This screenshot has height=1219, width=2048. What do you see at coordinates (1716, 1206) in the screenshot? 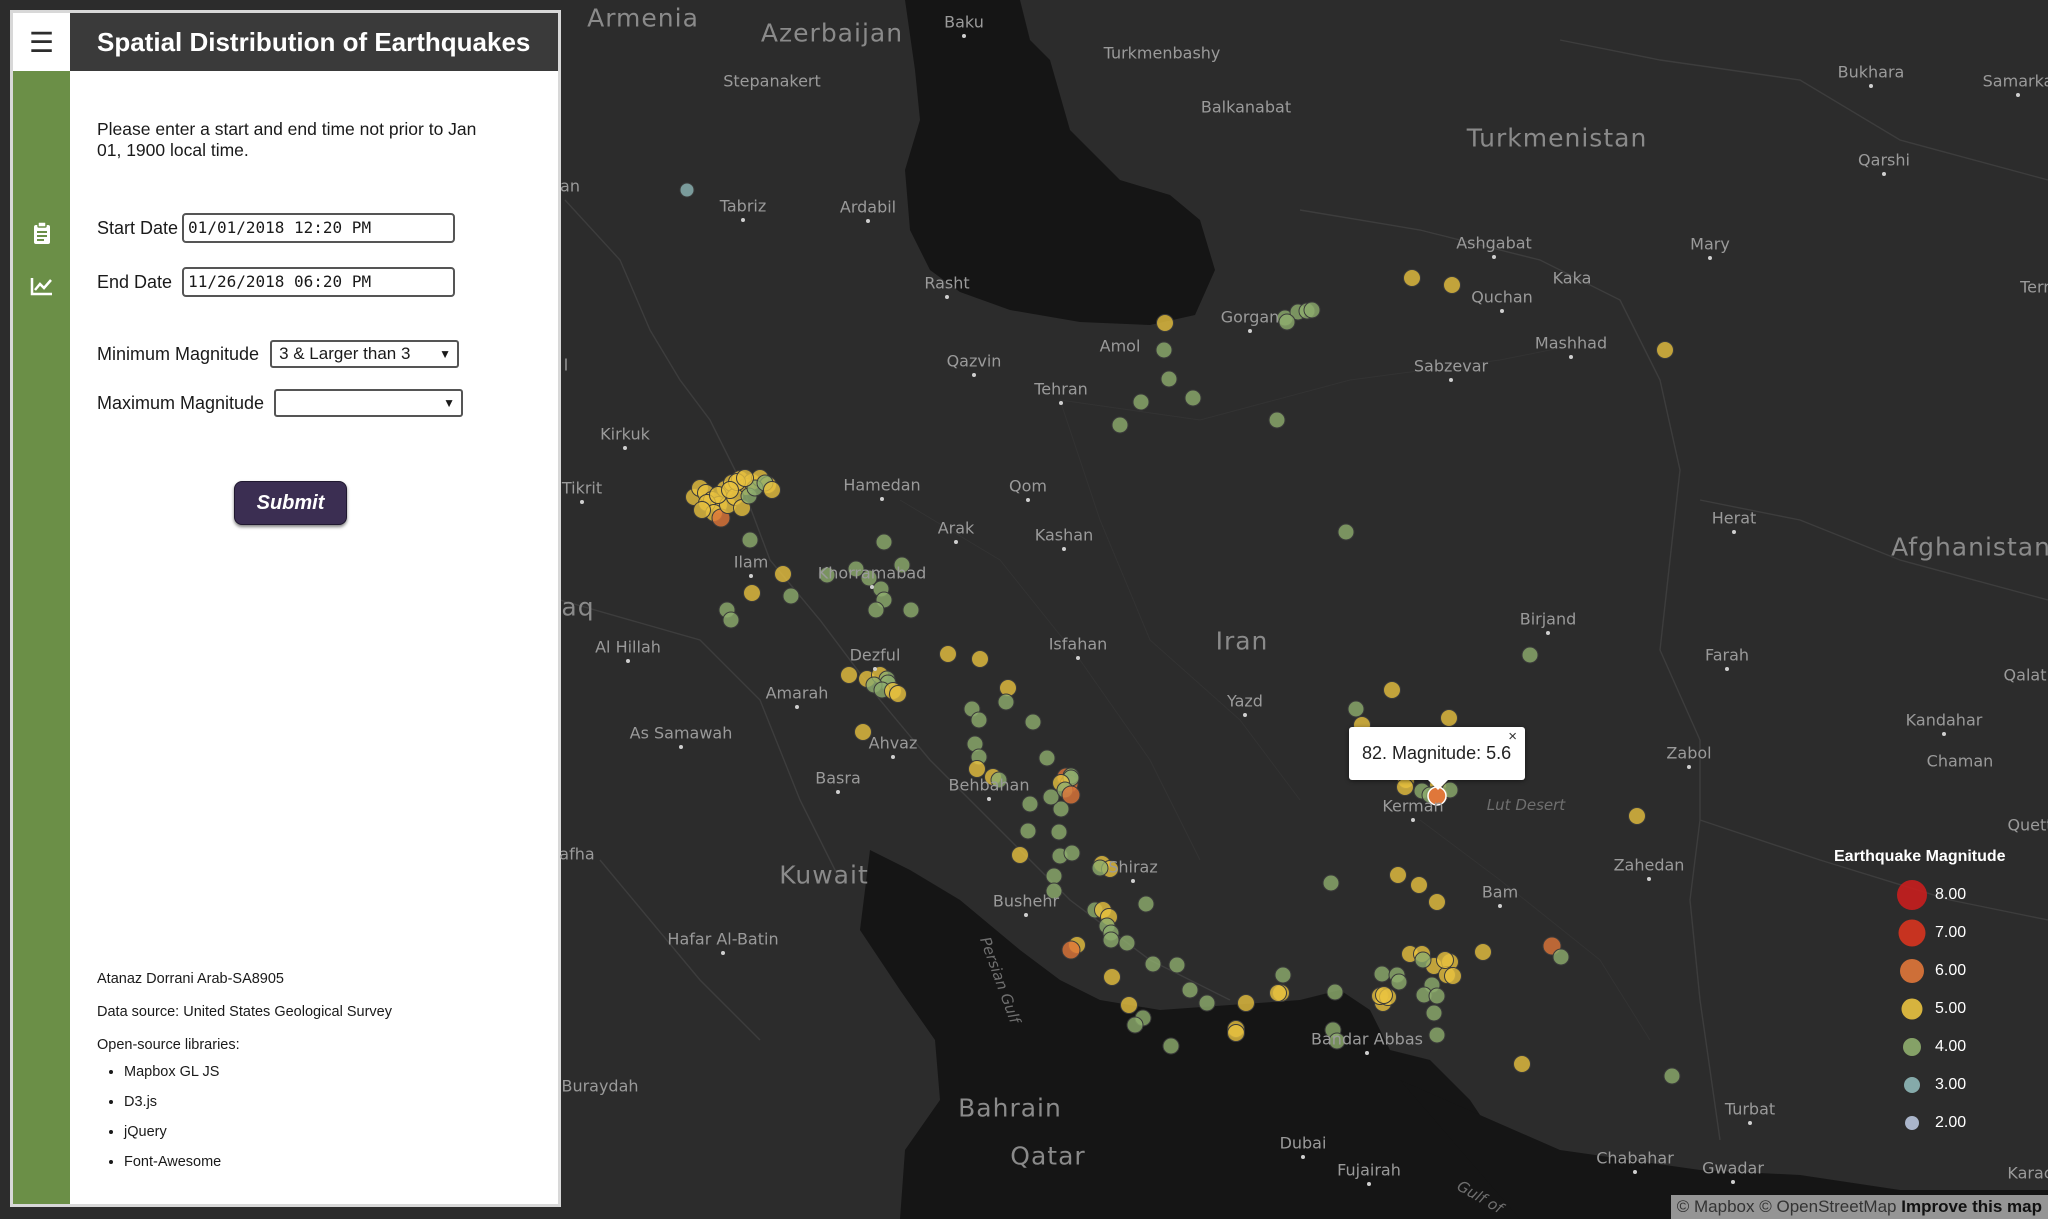
I see `mapbox-link: © Mapbox` at bounding box center [1716, 1206].